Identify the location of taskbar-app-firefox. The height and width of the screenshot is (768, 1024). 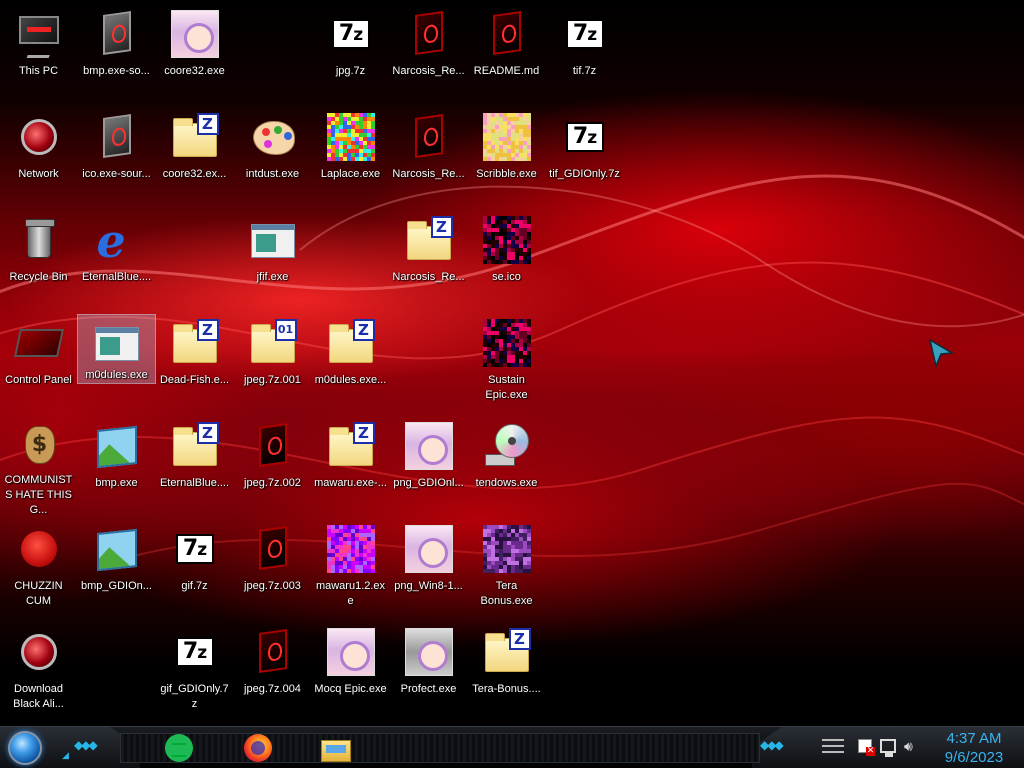
(258, 748).